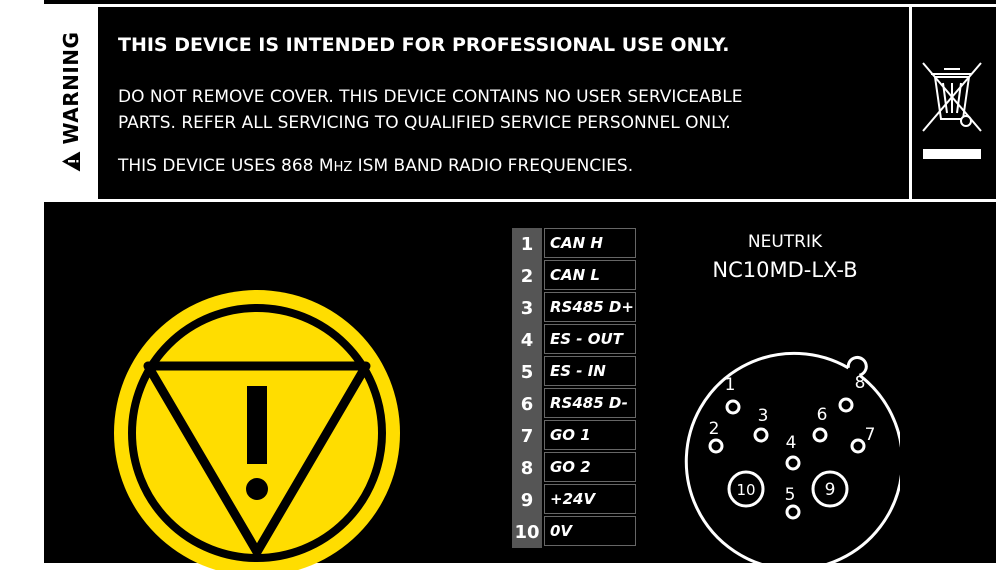 This screenshot has width=996, height=570. I want to click on pin-label: RS485 D-, so click(590, 403).